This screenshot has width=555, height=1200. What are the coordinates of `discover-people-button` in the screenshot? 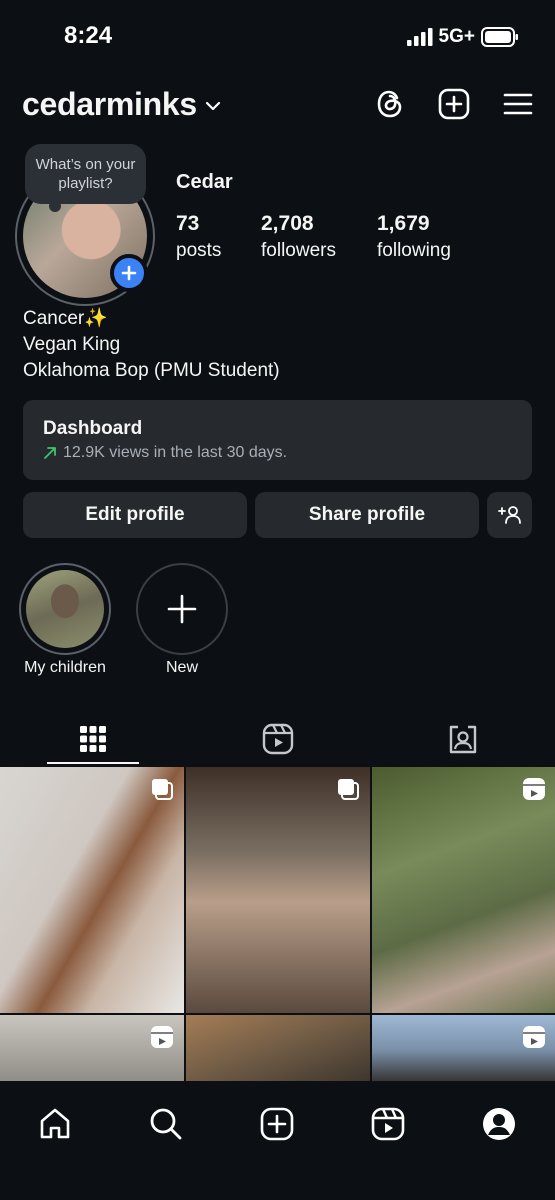 It's located at (509, 515).